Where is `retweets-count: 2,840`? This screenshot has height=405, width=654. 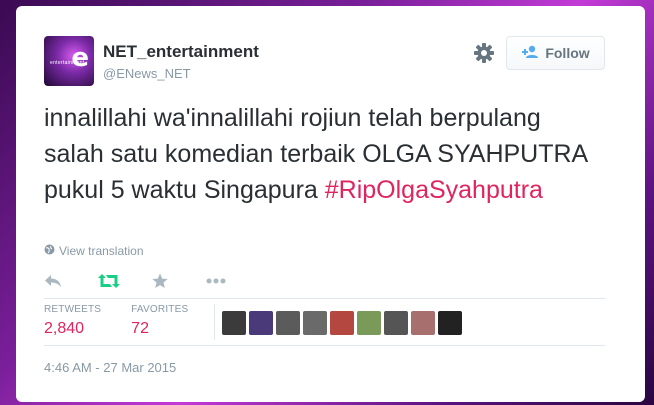
retweets-count: 2,840 is located at coordinates (64, 328).